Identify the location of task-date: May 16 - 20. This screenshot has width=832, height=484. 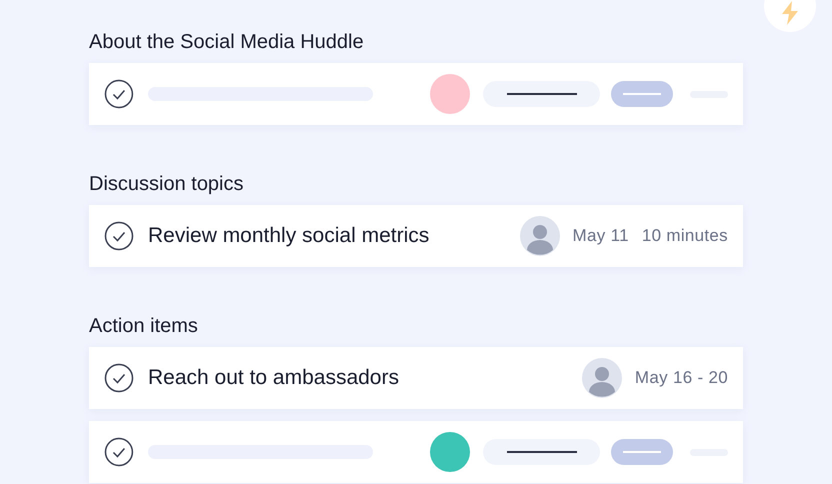
(681, 378).